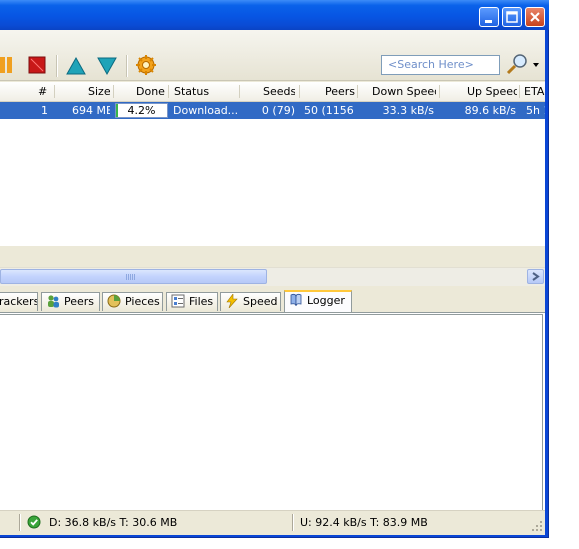 The width and height of the screenshot is (579, 549). I want to click on tab-peers-label: Peers, so click(79, 301).